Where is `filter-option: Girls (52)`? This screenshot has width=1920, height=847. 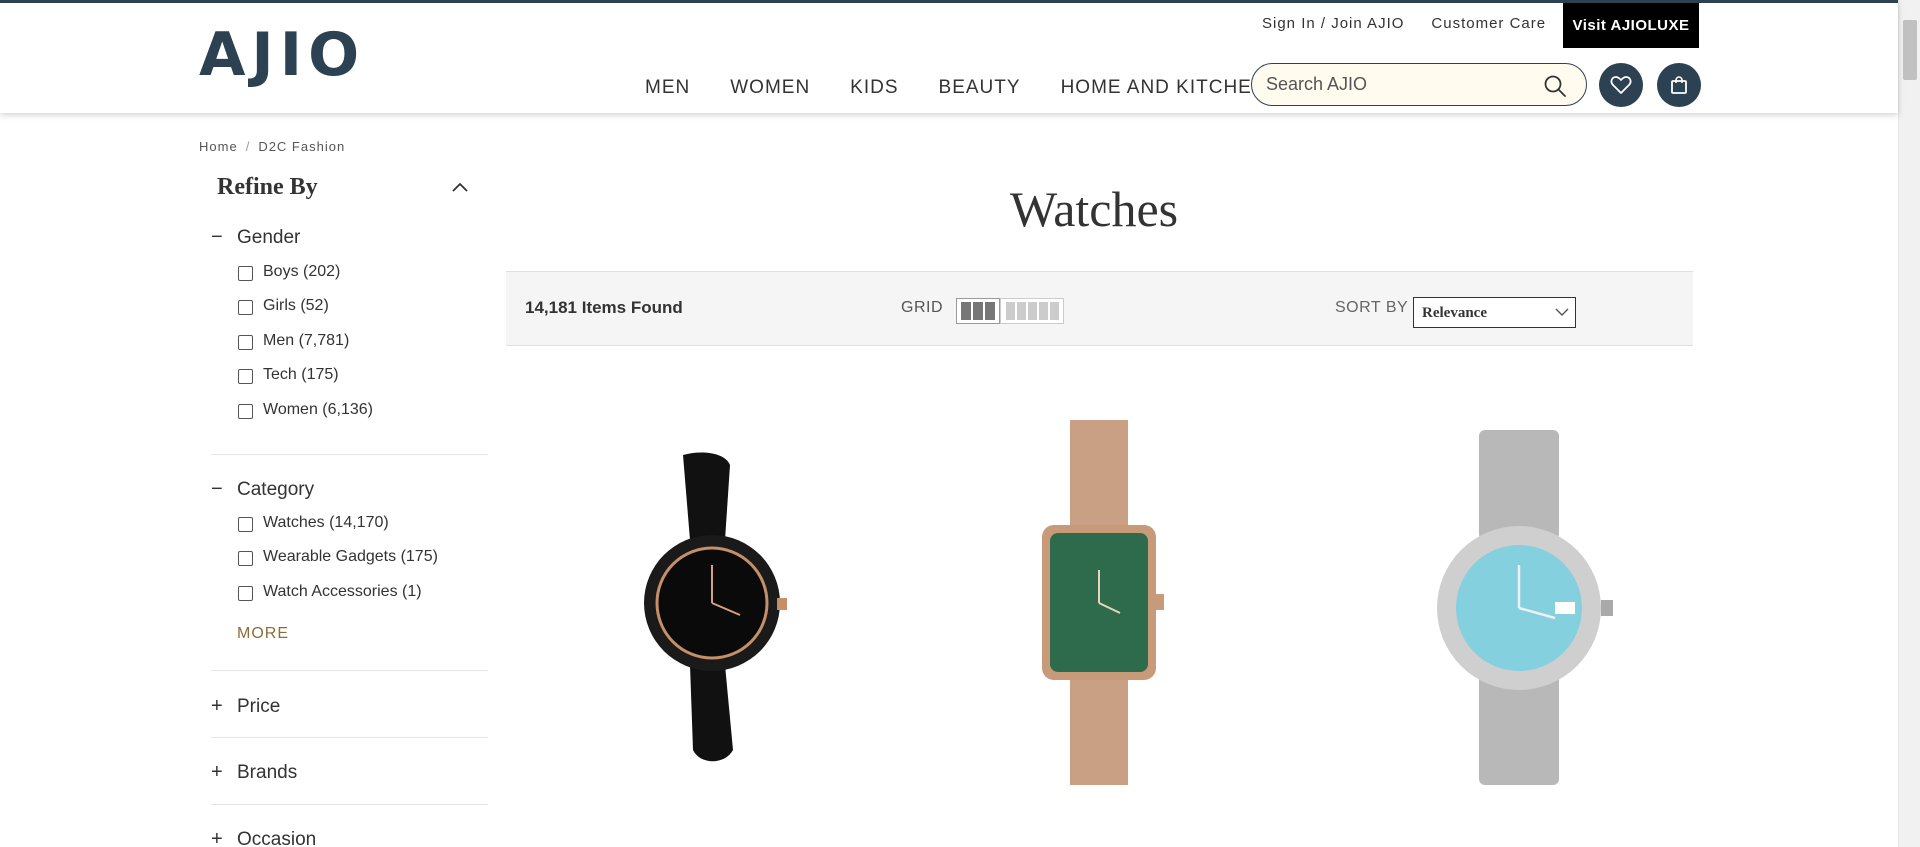 filter-option: Girls (52) is located at coordinates (283, 306).